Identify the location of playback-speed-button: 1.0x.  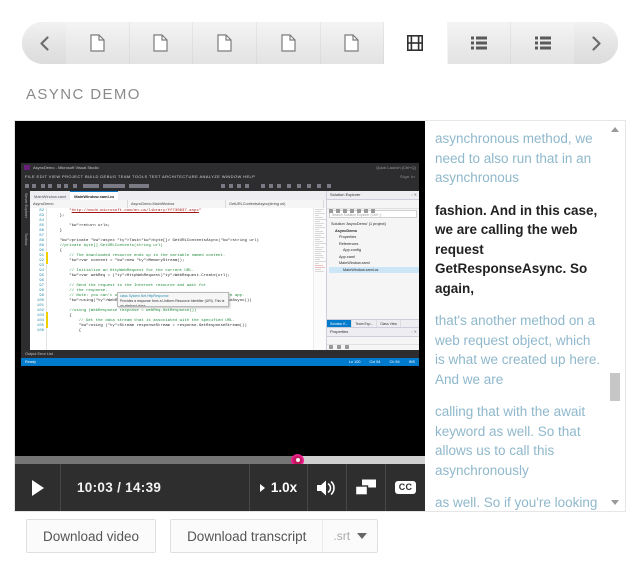
(279, 487).